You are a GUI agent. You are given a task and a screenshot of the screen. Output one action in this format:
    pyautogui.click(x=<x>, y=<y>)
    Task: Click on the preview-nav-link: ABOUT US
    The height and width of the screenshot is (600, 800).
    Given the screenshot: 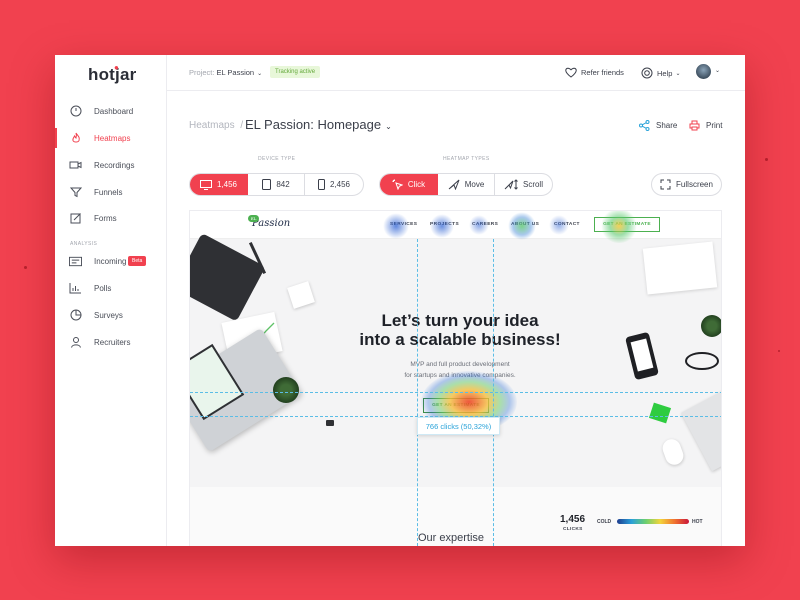 What is the action you would take?
    pyautogui.click(x=525, y=224)
    